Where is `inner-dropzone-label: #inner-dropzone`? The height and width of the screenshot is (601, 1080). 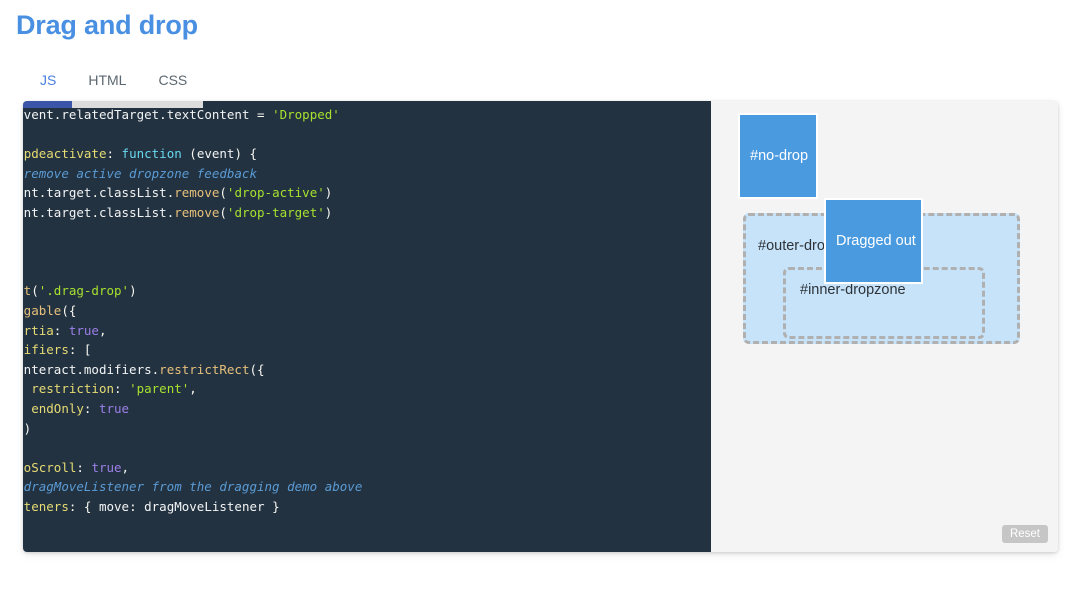 inner-dropzone-label: #inner-dropzone is located at coordinates (853, 290).